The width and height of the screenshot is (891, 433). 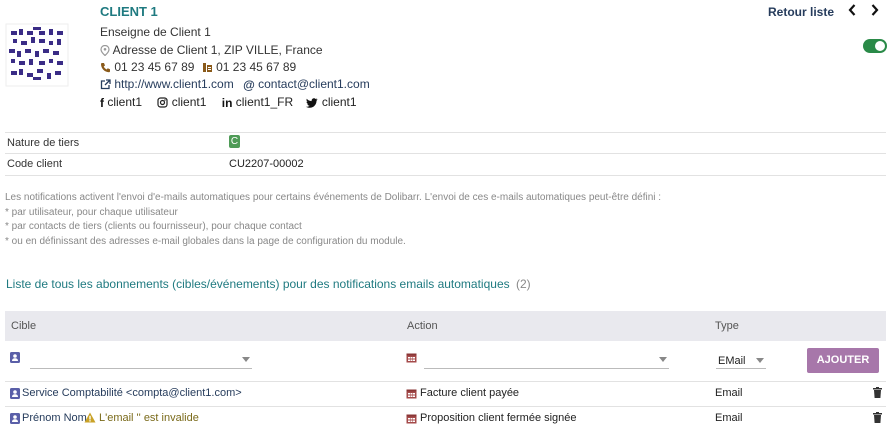 What do you see at coordinates (422, 326) in the screenshot?
I see `column-action: Action` at bounding box center [422, 326].